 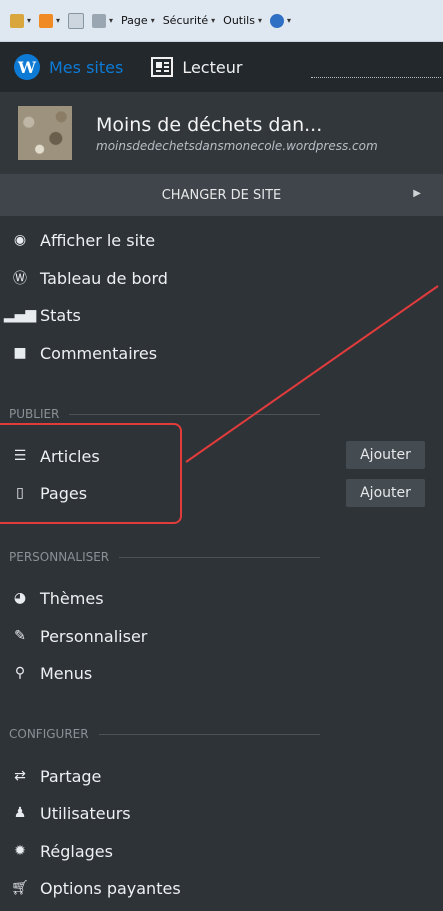 What do you see at coordinates (212, 67) in the screenshot?
I see `reader-label: Lecteur` at bounding box center [212, 67].